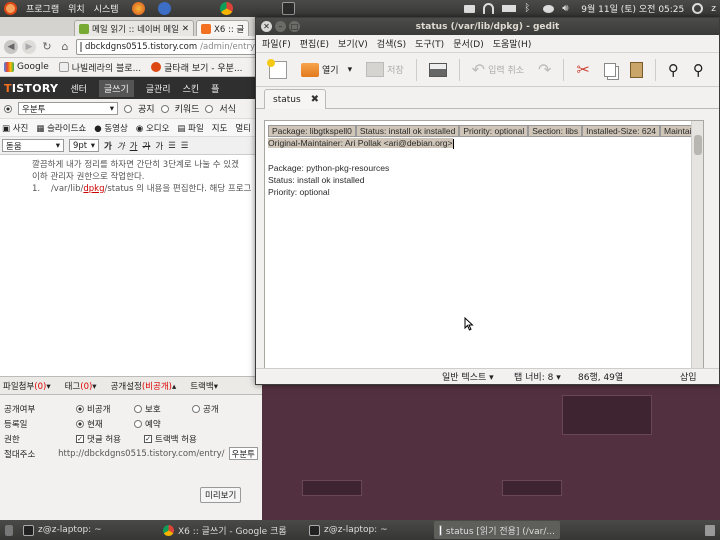  Describe the element at coordinates (84, 145) in the screenshot. I see `size-select: 9pt ▾` at that location.